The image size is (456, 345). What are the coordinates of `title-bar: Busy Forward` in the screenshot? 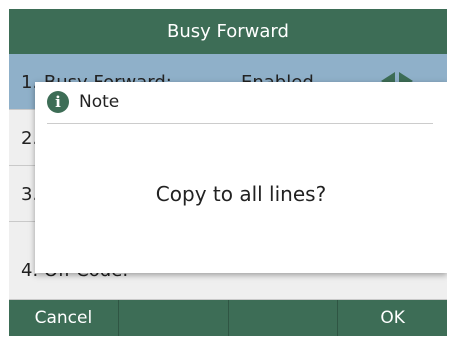 It's located at (228, 31).